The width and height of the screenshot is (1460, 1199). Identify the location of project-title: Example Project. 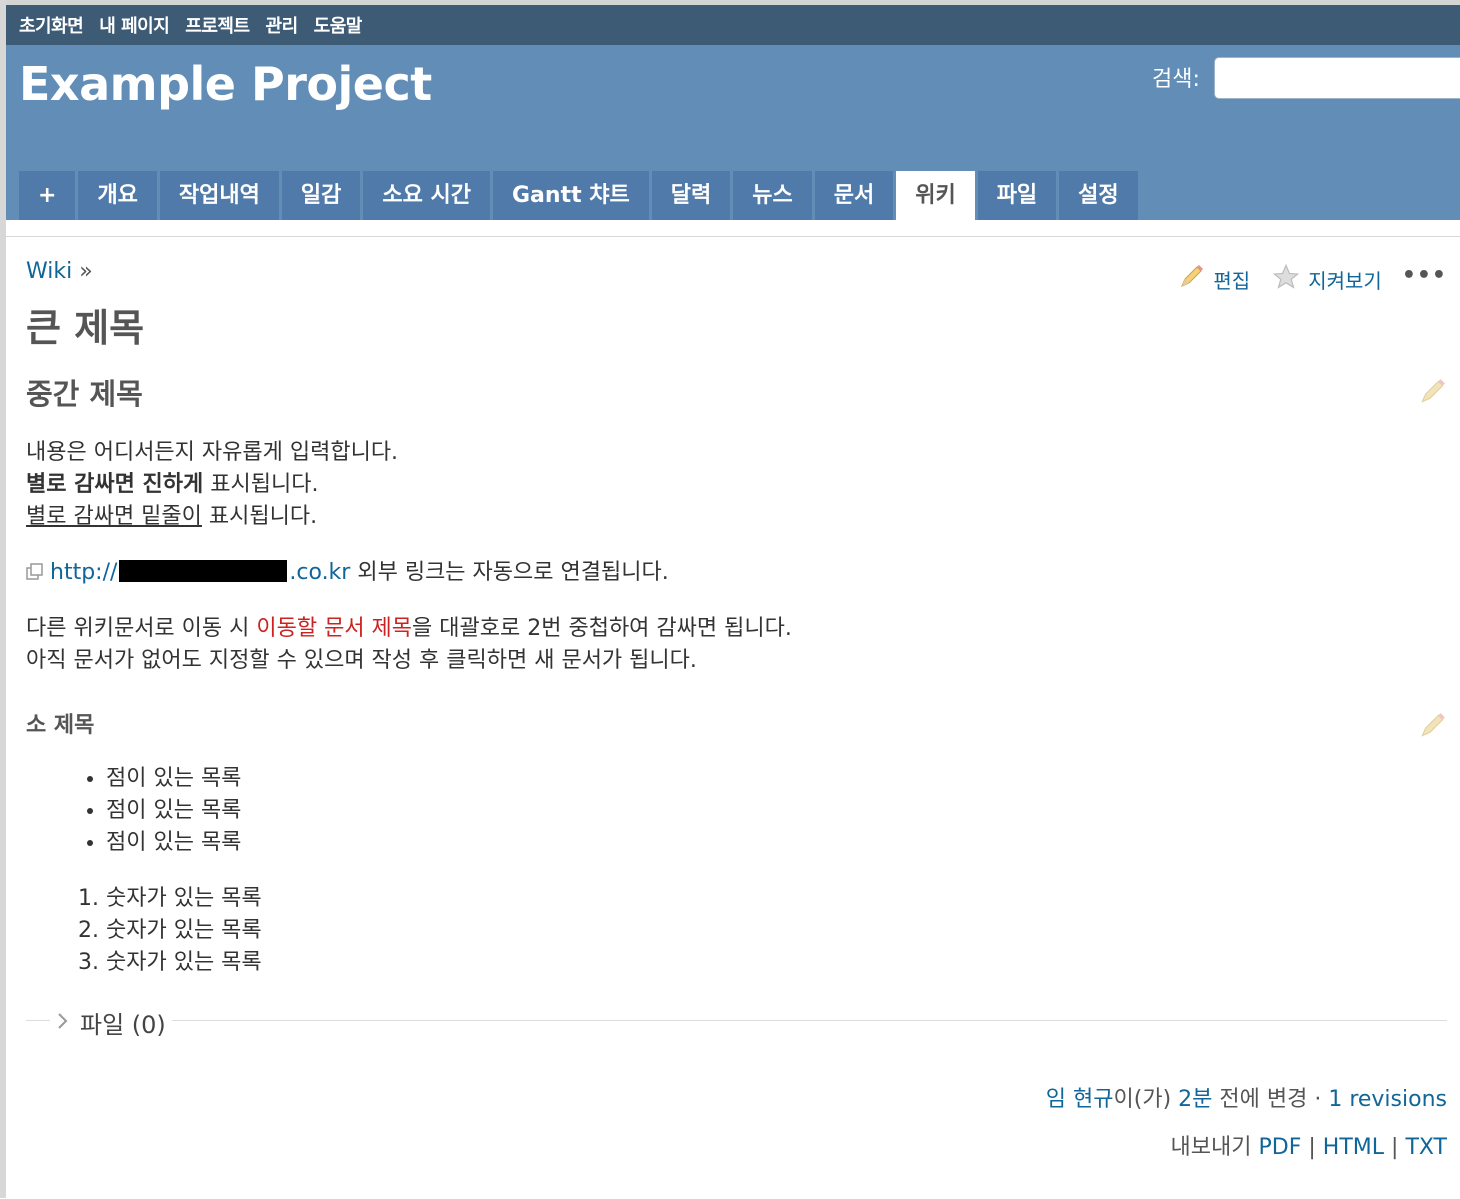
(225, 84).